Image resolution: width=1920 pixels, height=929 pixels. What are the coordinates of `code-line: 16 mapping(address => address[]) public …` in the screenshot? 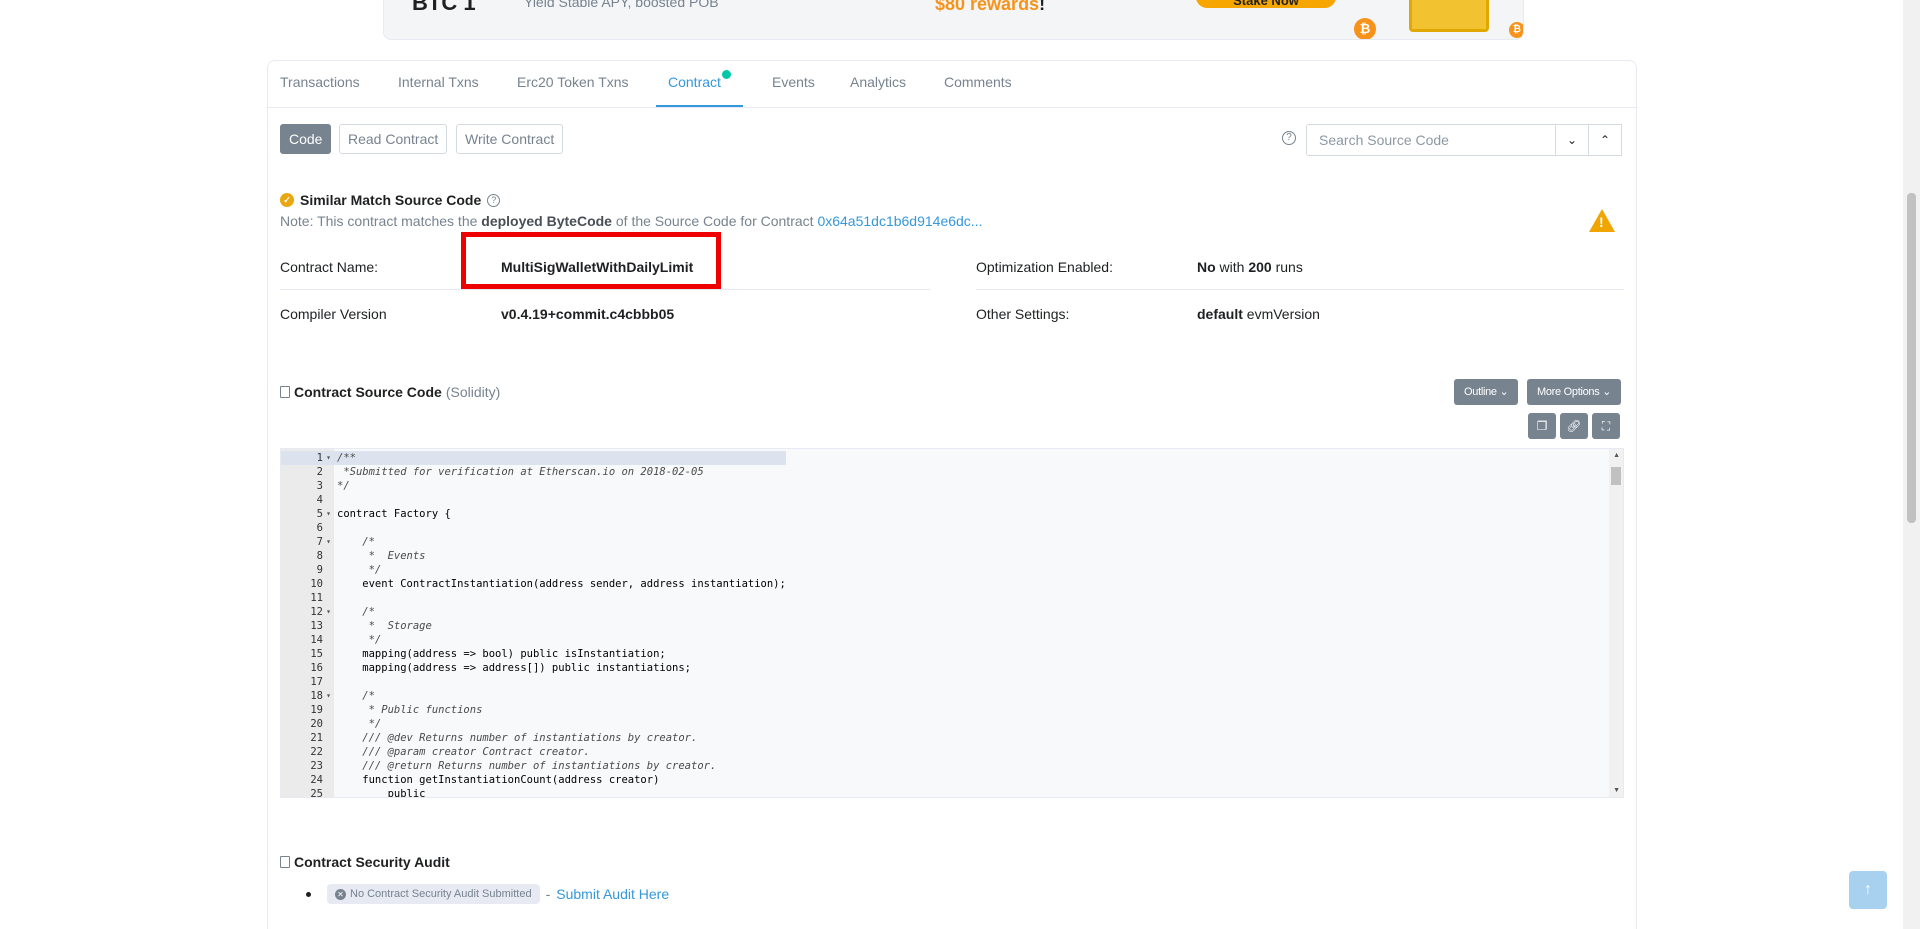 It's located at (533, 668).